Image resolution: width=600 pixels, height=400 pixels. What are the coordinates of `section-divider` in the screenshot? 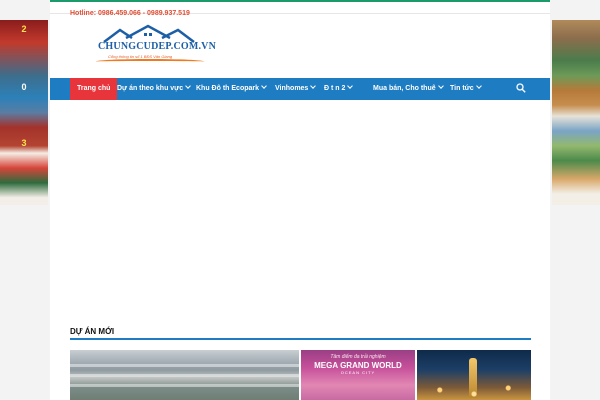 It's located at (300, 339).